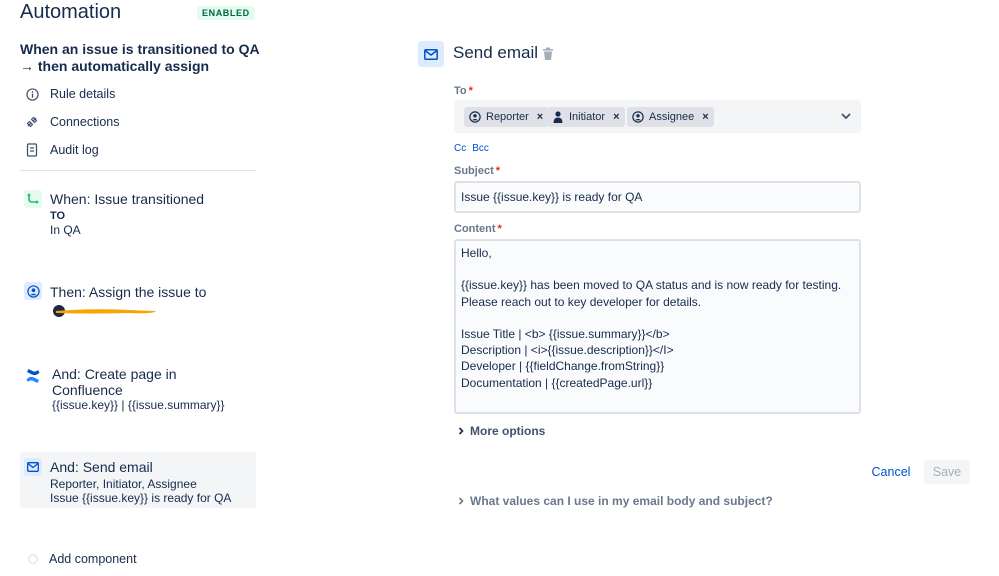  Describe the element at coordinates (123, 484) in the screenshot. I see `component-detail: Reporter, Initiator, Assignee` at that location.